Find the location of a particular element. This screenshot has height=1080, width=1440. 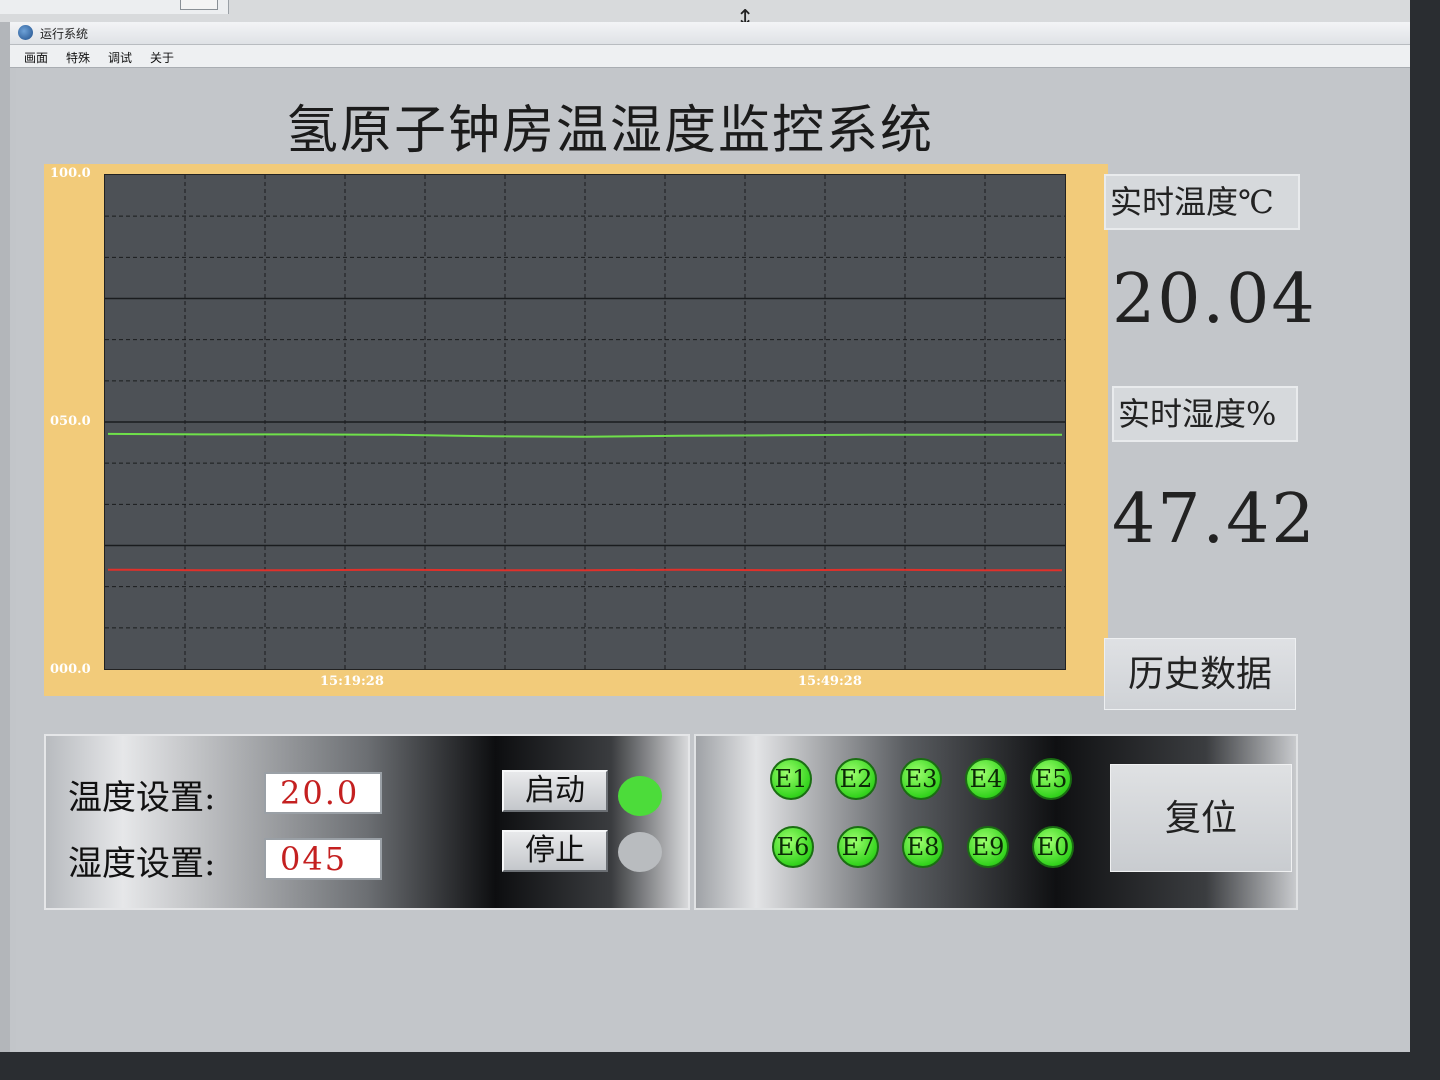

realtime-humid-label: 实时湿度% is located at coordinates (1205, 414).